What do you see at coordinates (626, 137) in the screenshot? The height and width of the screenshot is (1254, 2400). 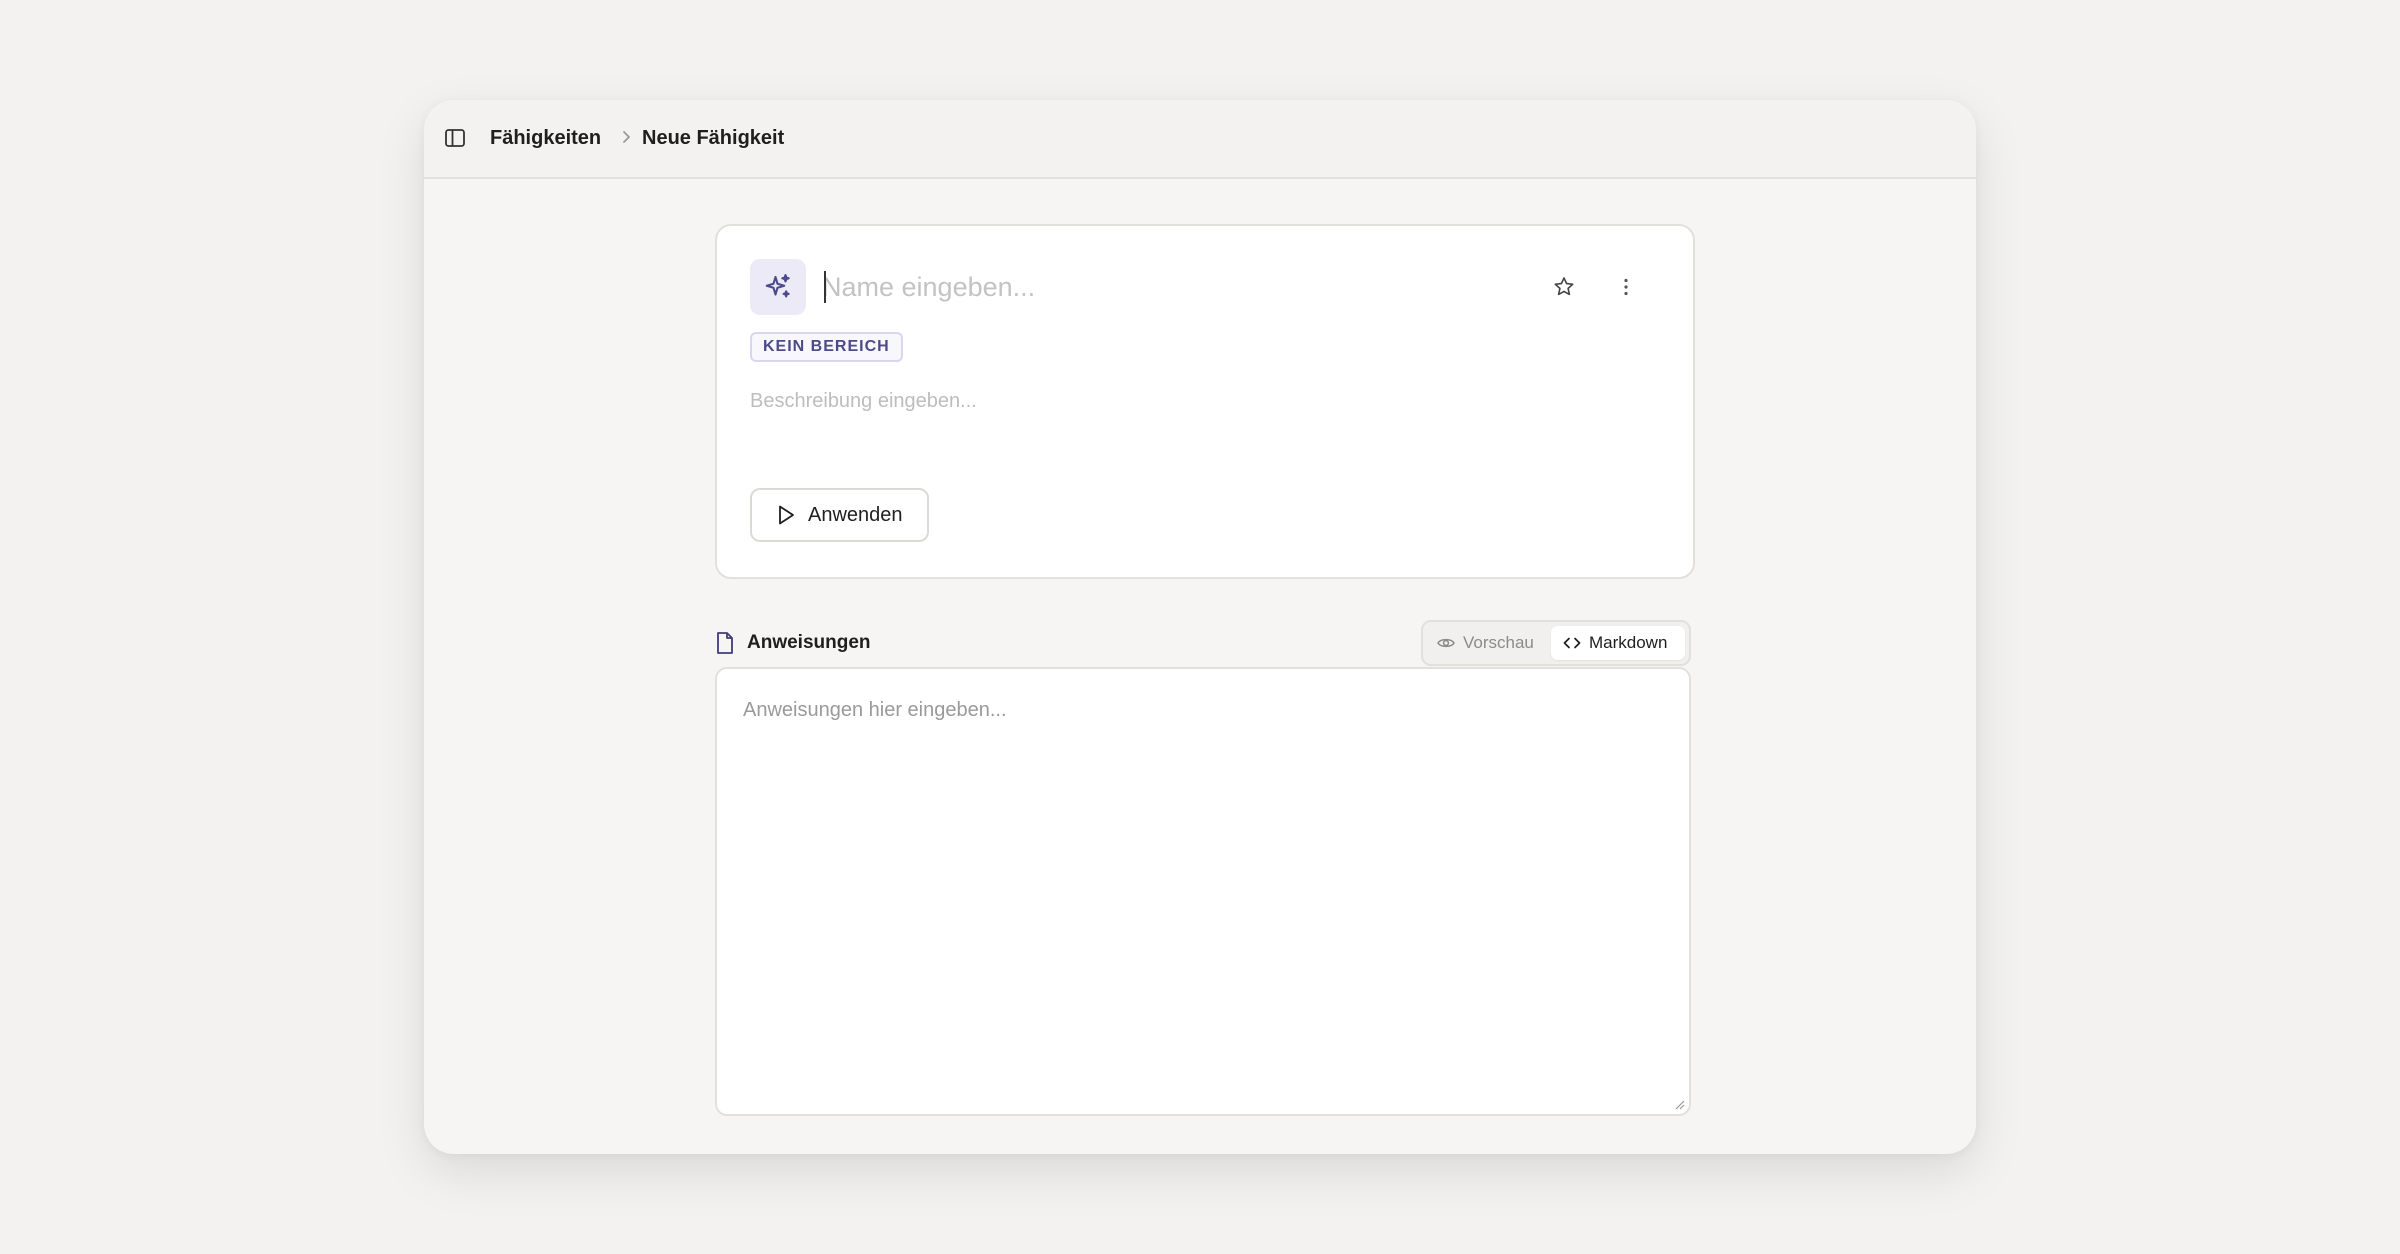 I see `chevron-right-icon` at bounding box center [626, 137].